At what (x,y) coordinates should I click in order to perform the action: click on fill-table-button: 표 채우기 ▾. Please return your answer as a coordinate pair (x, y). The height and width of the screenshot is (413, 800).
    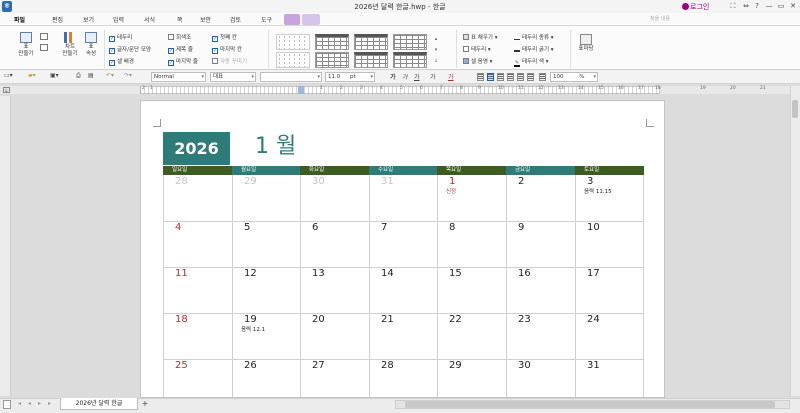
    Looking at the image, I should click on (480, 37).